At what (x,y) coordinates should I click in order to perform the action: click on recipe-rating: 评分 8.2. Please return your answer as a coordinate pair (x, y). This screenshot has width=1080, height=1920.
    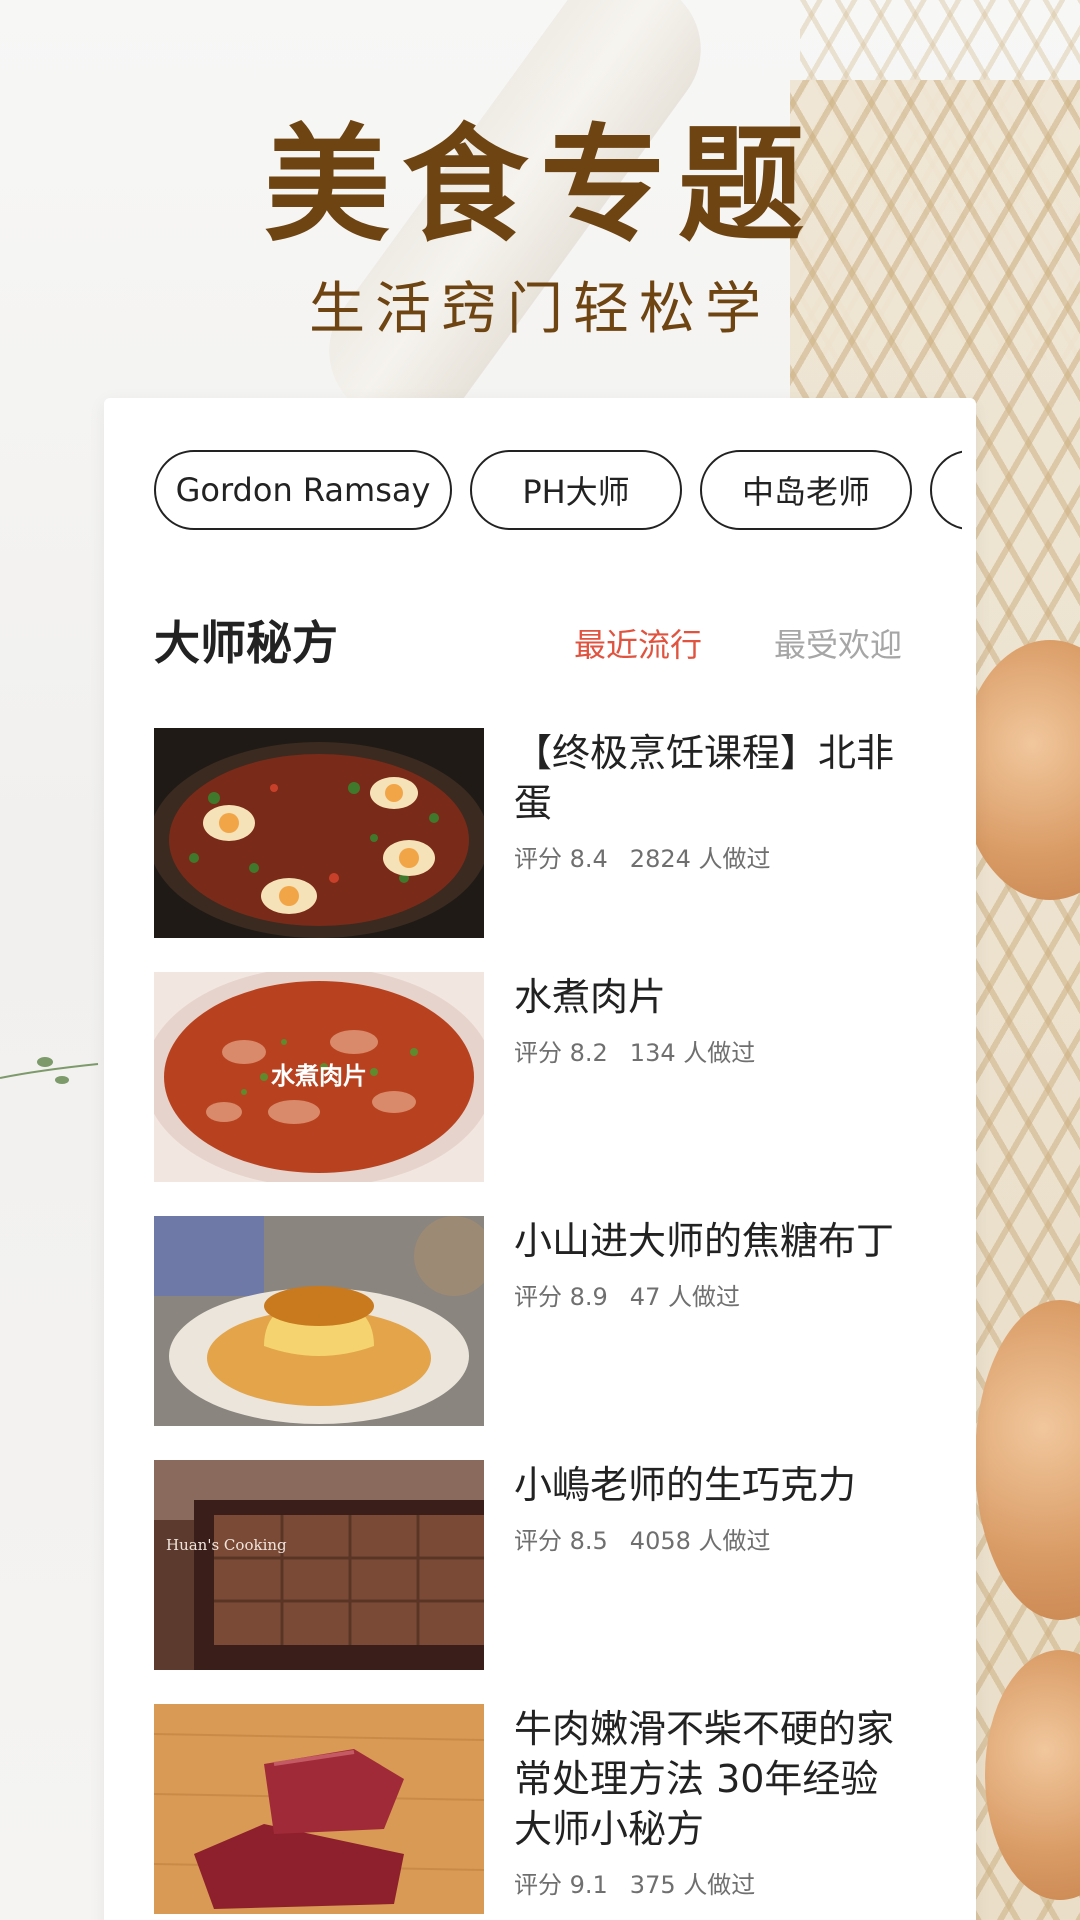
    Looking at the image, I should click on (561, 1053).